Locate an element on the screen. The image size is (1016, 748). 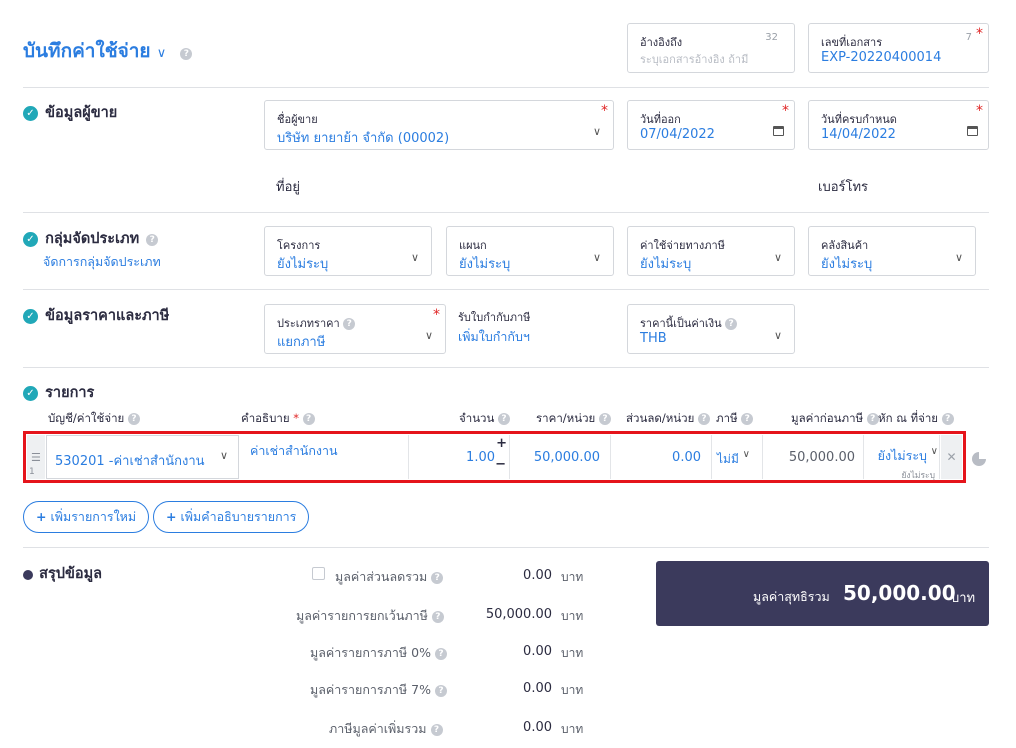
tax-value: ไม่มี is located at coordinates (728, 459).